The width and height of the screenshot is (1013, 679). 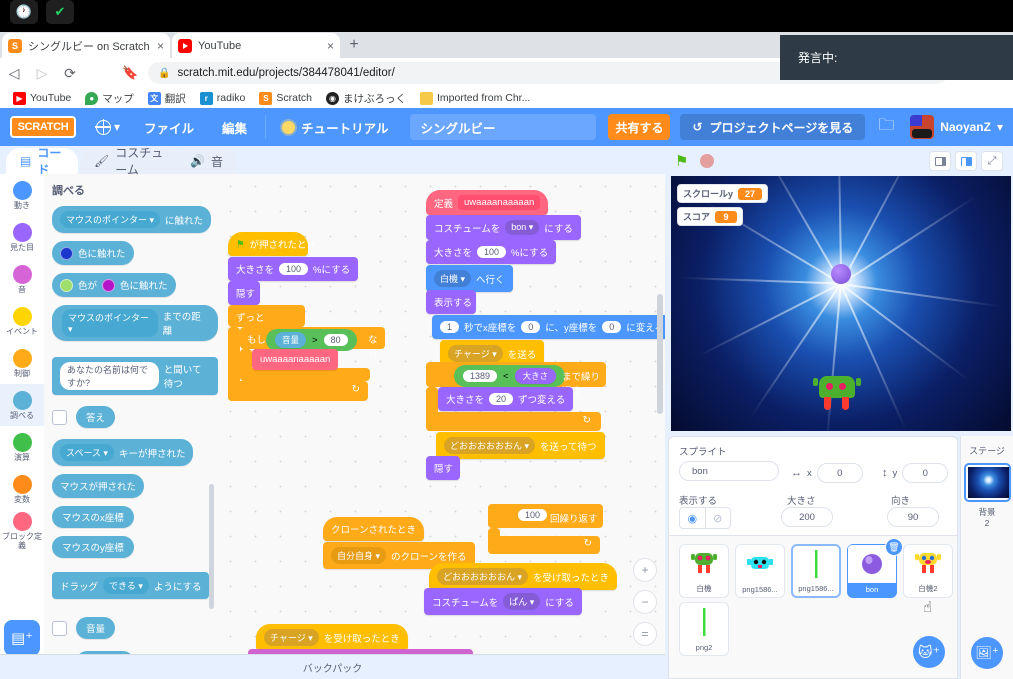 What do you see at coordinates (535, 376) in the screenshot?
I see `size-reporter: 大きさ` at bounding box center [535, 376].